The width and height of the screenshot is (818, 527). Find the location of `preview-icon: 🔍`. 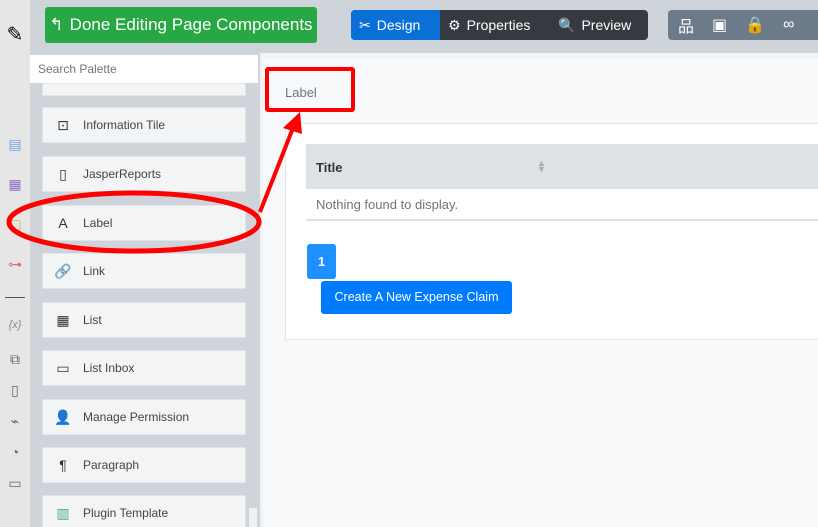

preview-icon: 🔍 is located at coordinates (567, 24).